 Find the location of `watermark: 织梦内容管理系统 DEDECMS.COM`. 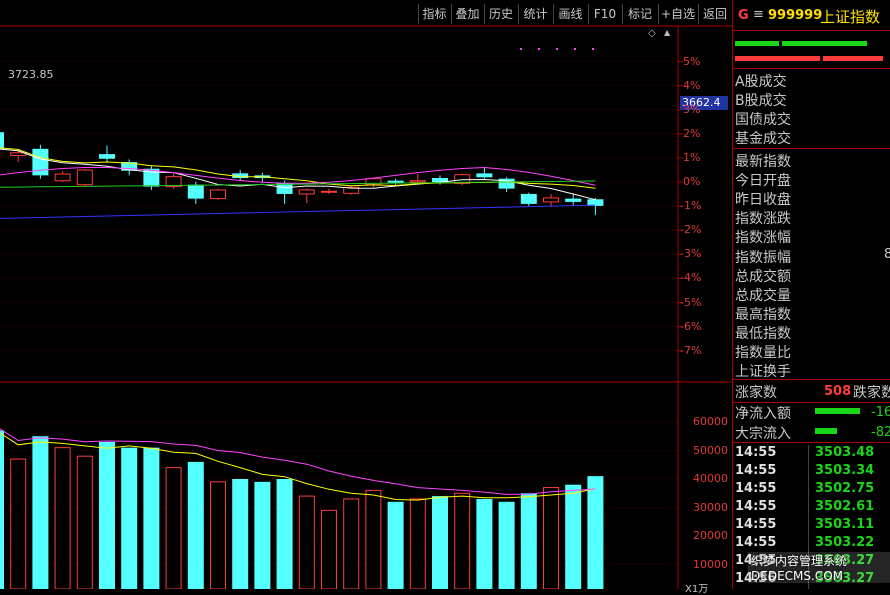

watermark: 织梦内容管理系统 DEDECMS.COM is located at coordinates (819, 567).